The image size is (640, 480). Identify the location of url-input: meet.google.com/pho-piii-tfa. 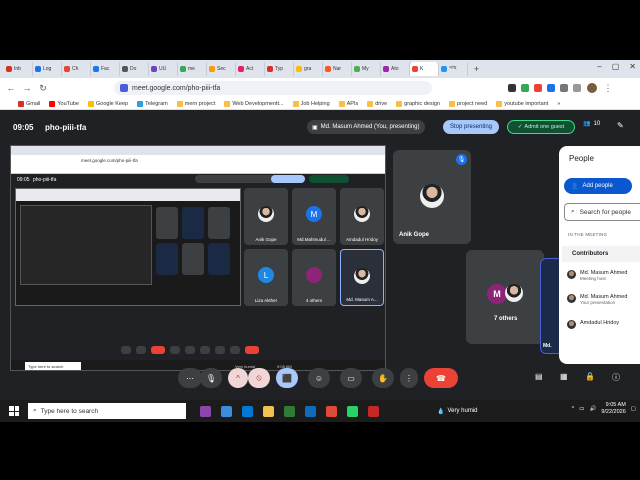
(273, 88).